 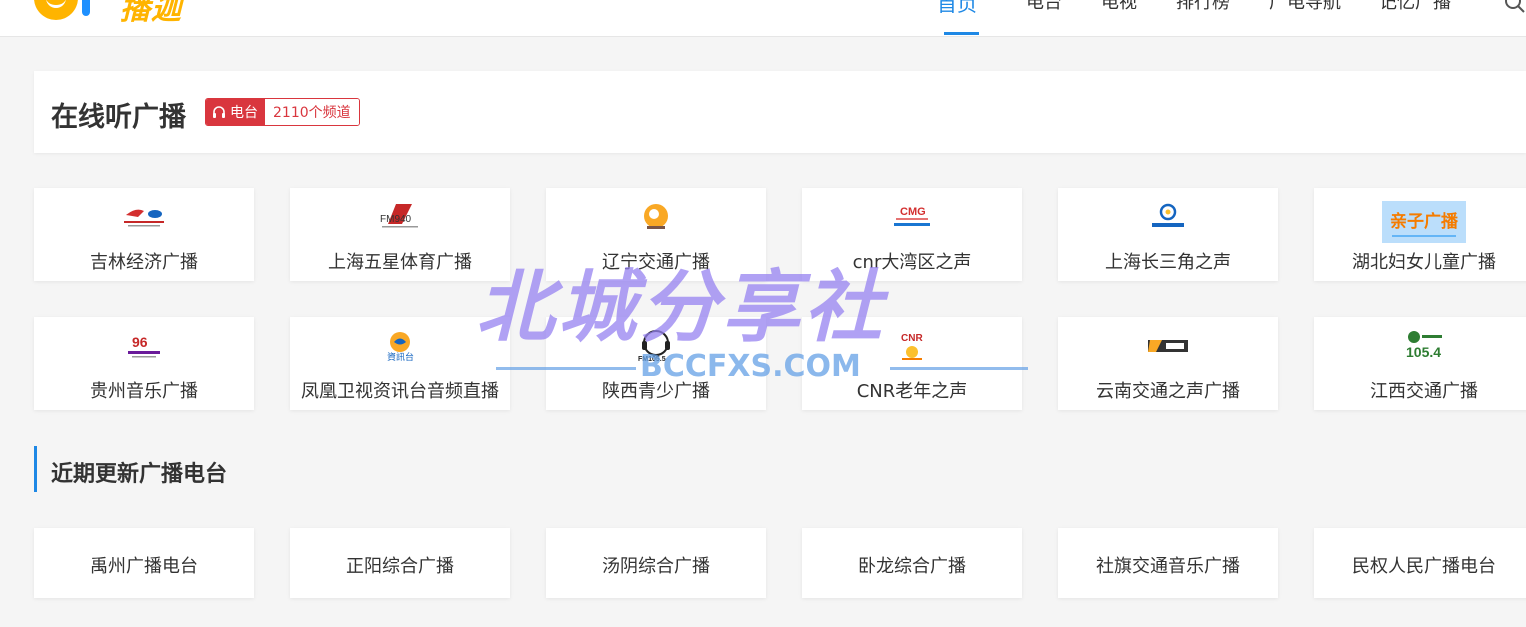 I want to click on page-title: 在线听广播, so click(x=118, y=117).